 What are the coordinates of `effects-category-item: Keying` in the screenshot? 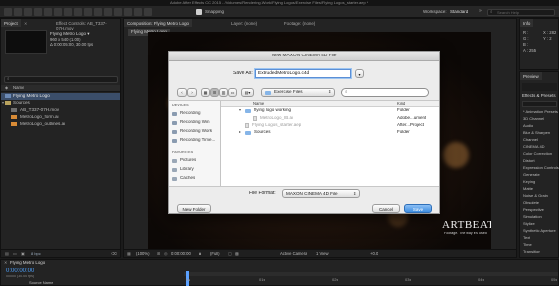 It's located at (529, 182).